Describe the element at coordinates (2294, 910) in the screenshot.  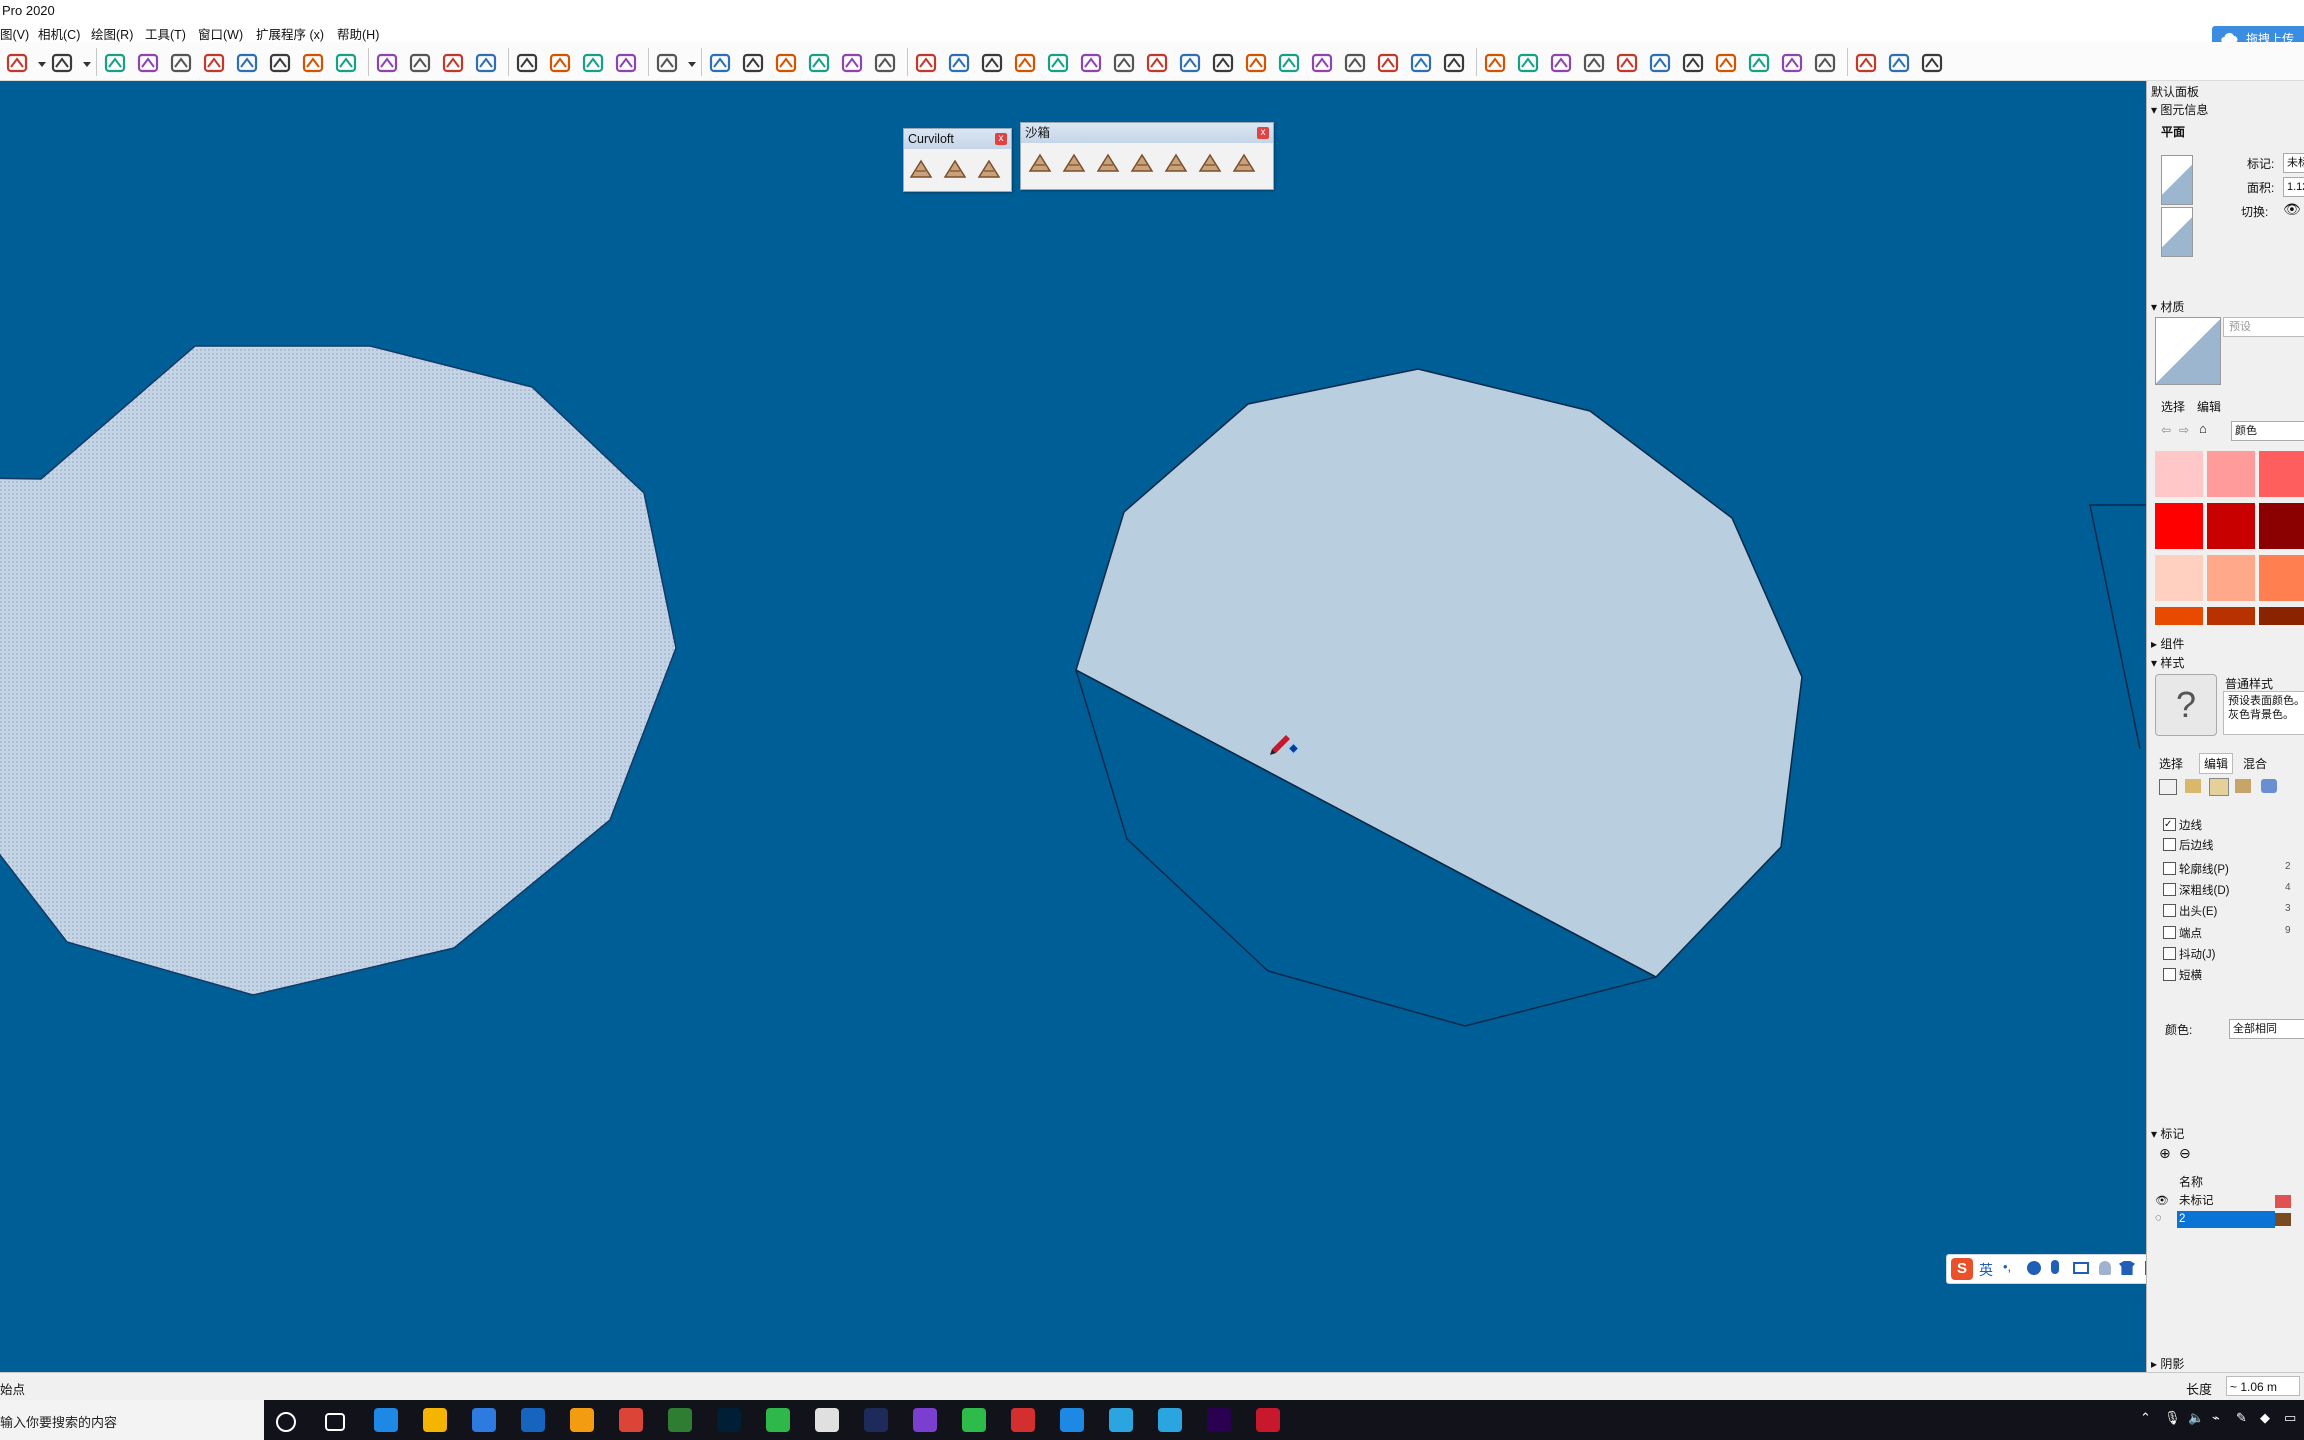
I see `edge-option-value: 3` at that location.